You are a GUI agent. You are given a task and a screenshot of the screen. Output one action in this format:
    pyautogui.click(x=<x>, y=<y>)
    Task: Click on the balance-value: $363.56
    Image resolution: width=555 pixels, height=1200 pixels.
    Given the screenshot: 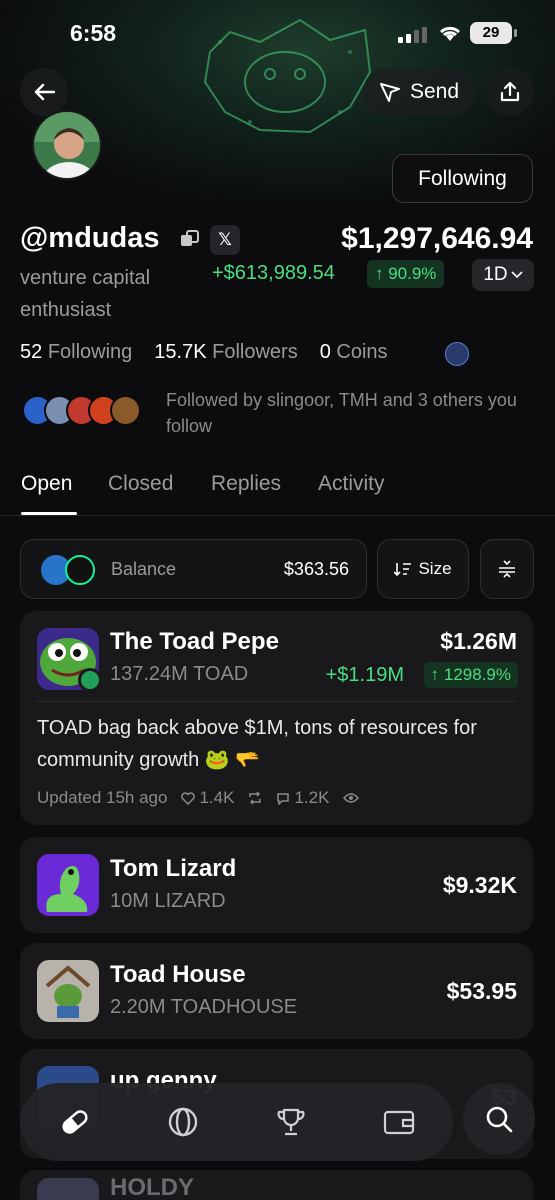 What is the action you would take?
    pyautogui.click(x=316, y=569)
    